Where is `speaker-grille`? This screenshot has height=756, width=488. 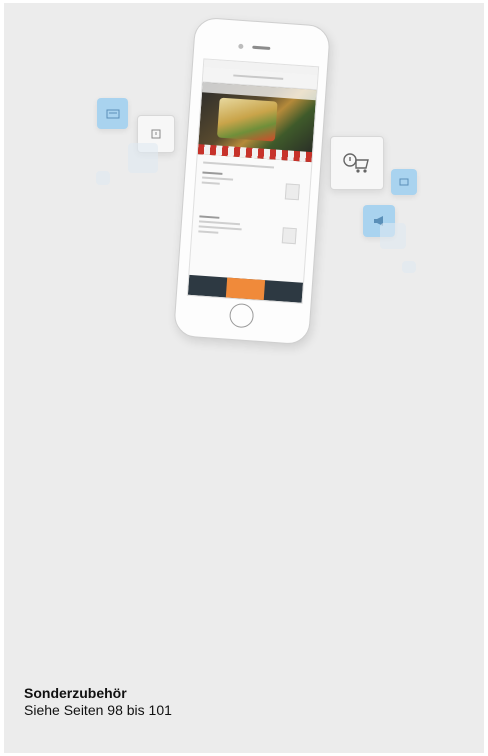
speaker-grille is located at coordinates (261, 47).